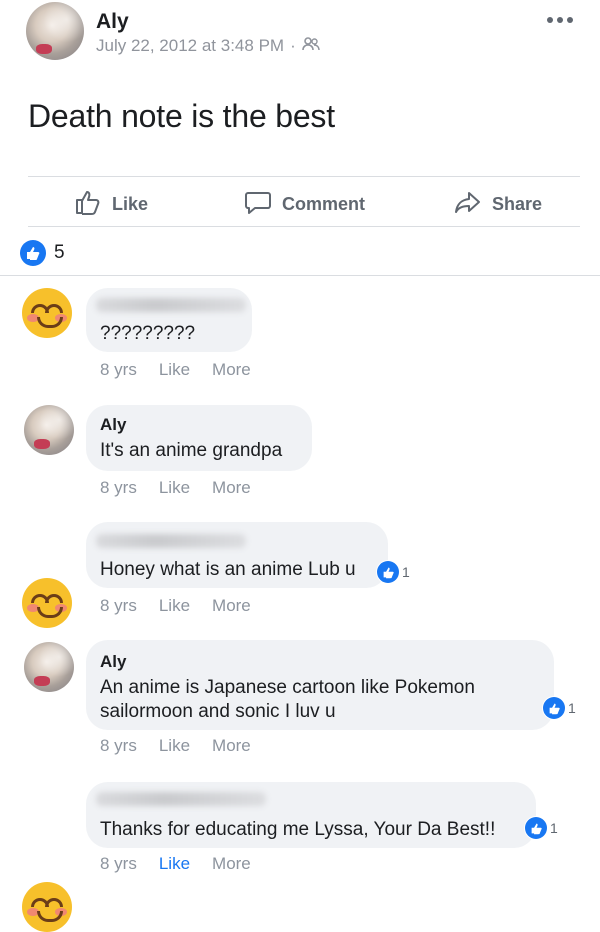 The height and width of the screenshot is (932, 600). I want to click on post-timestamp: July 22, 2012 at 3:48 PM, so click(190, 46).